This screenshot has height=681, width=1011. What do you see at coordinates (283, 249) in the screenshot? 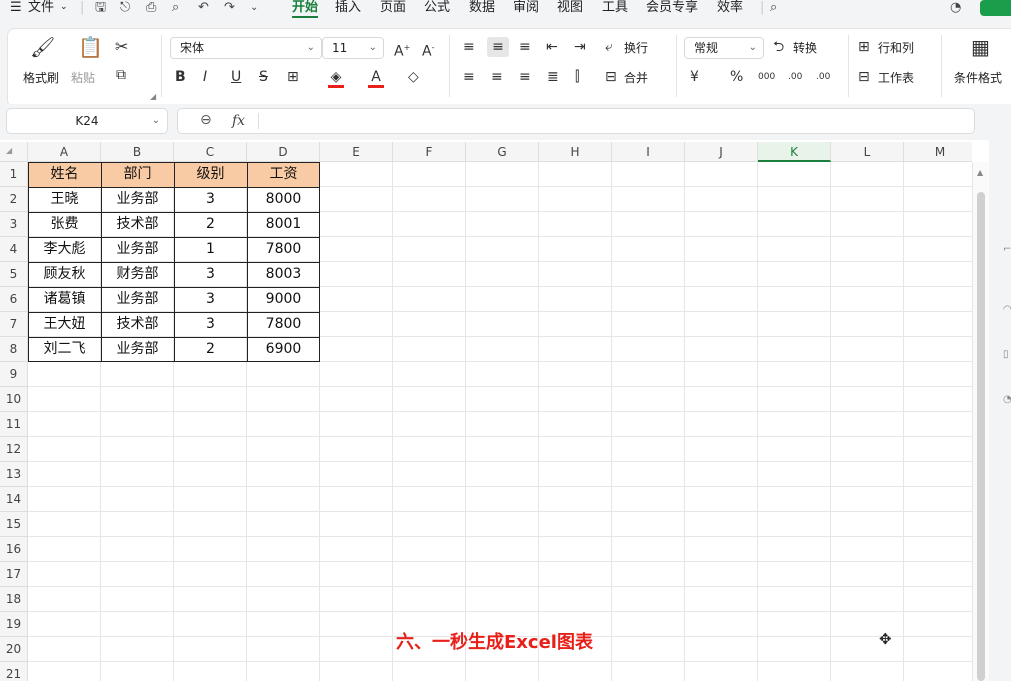
I see `table-cell: 7800` at bounding box center [283, 249].